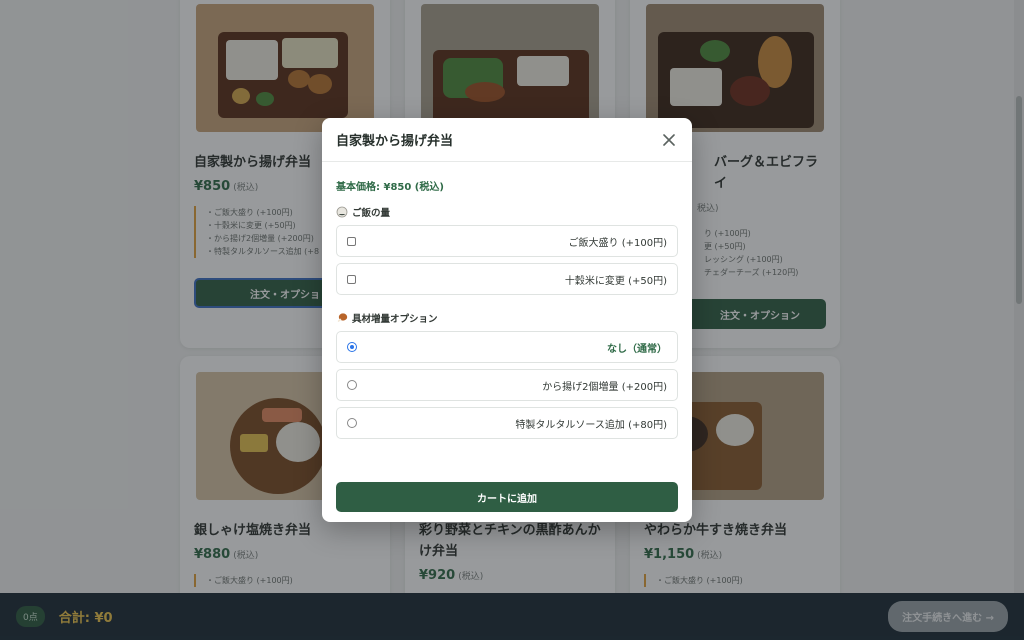 The height and width of the screenshot is (640, 1024). I want to click on topping-option-tartar: 特製タルタルソース追加 (+80円), so click(507, 423).